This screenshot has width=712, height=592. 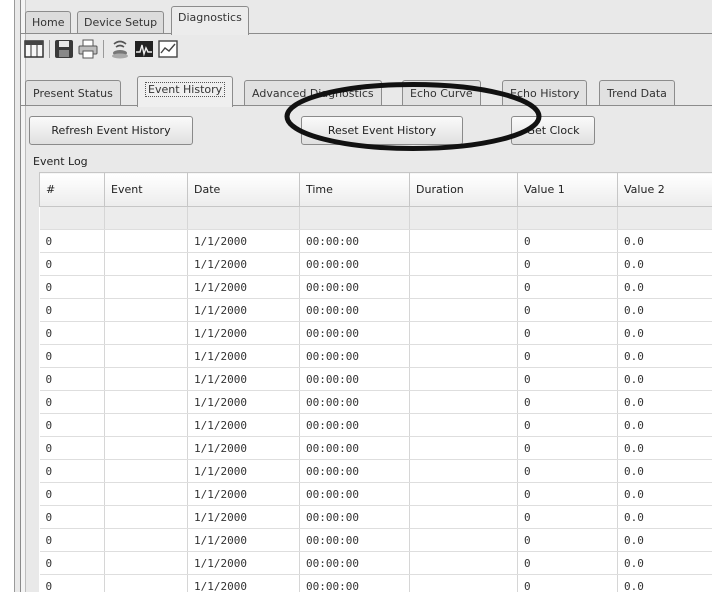 What do you see at coordinates (382, 130) in the screenshot?
I see `reset-event-history-button: Reset Event History` at bounding box center [382, 130].